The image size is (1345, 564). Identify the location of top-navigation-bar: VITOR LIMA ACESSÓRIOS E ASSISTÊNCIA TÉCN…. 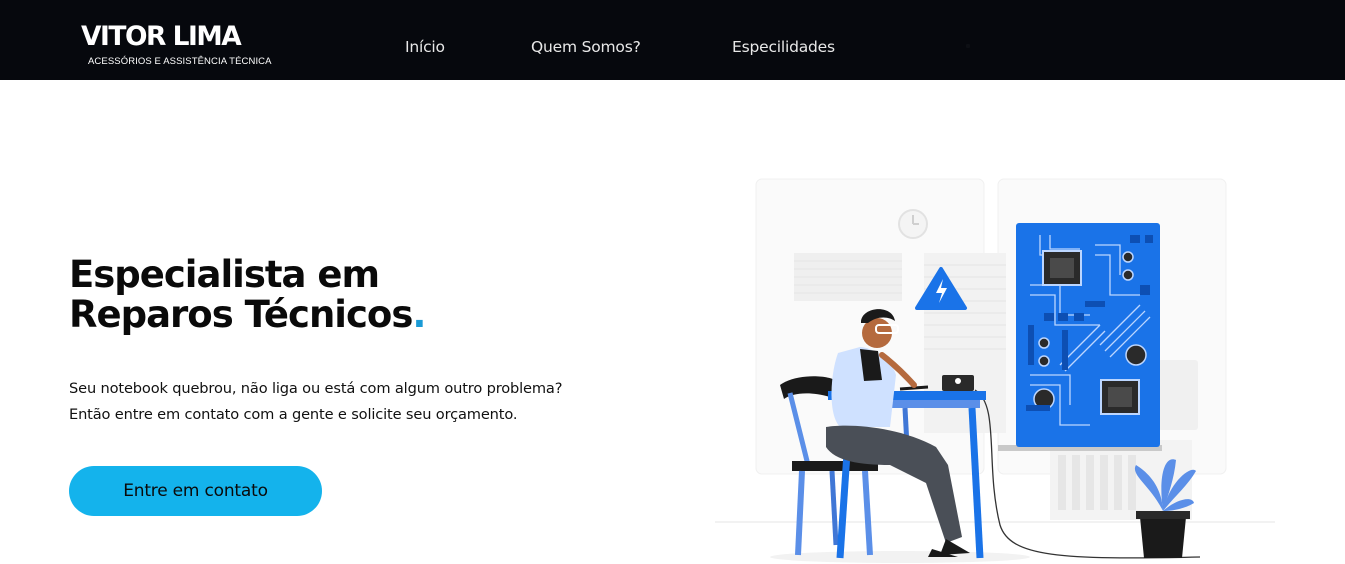
(672, 40).